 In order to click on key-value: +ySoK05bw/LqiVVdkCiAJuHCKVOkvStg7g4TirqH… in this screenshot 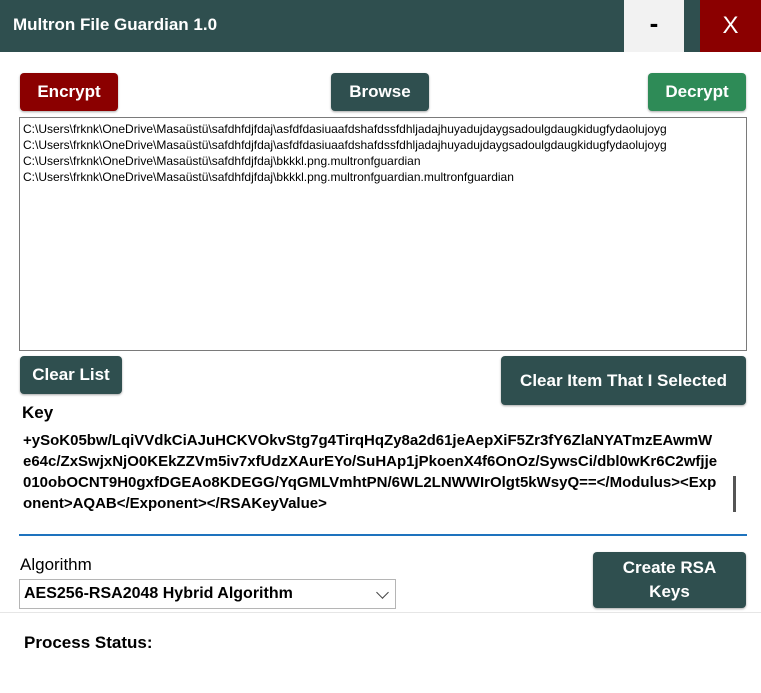, I will do `click(371, 472)`.